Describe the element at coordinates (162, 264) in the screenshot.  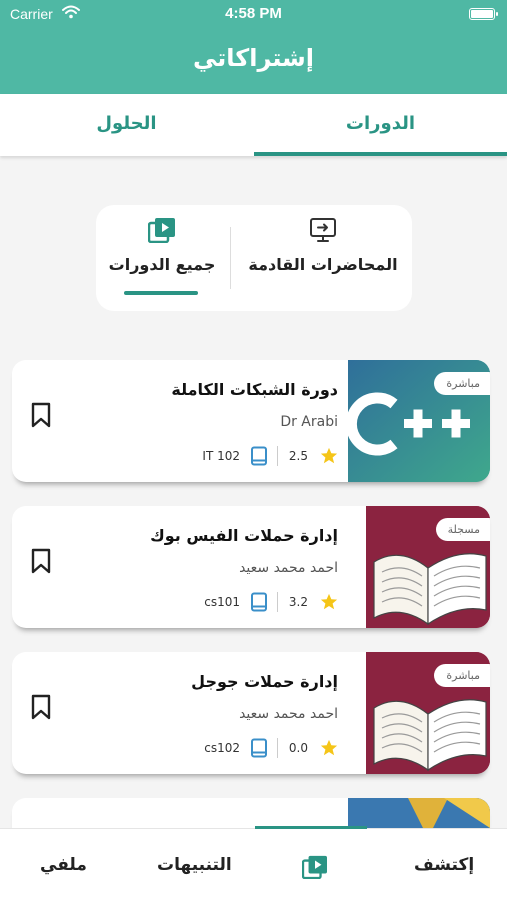
I see `segment-all-courses-label: جميع الدورات` at that location.